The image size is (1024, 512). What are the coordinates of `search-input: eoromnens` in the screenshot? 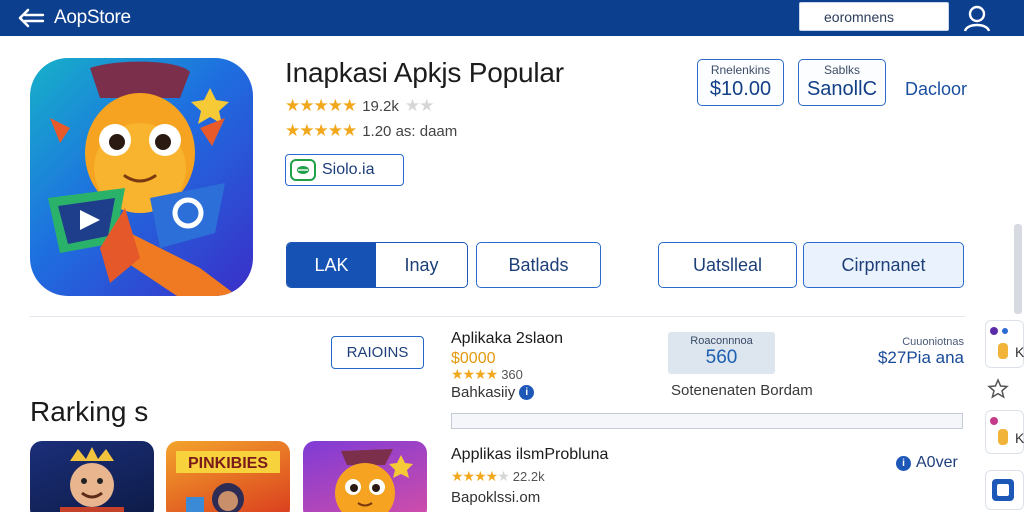 It's located at (874, 16).